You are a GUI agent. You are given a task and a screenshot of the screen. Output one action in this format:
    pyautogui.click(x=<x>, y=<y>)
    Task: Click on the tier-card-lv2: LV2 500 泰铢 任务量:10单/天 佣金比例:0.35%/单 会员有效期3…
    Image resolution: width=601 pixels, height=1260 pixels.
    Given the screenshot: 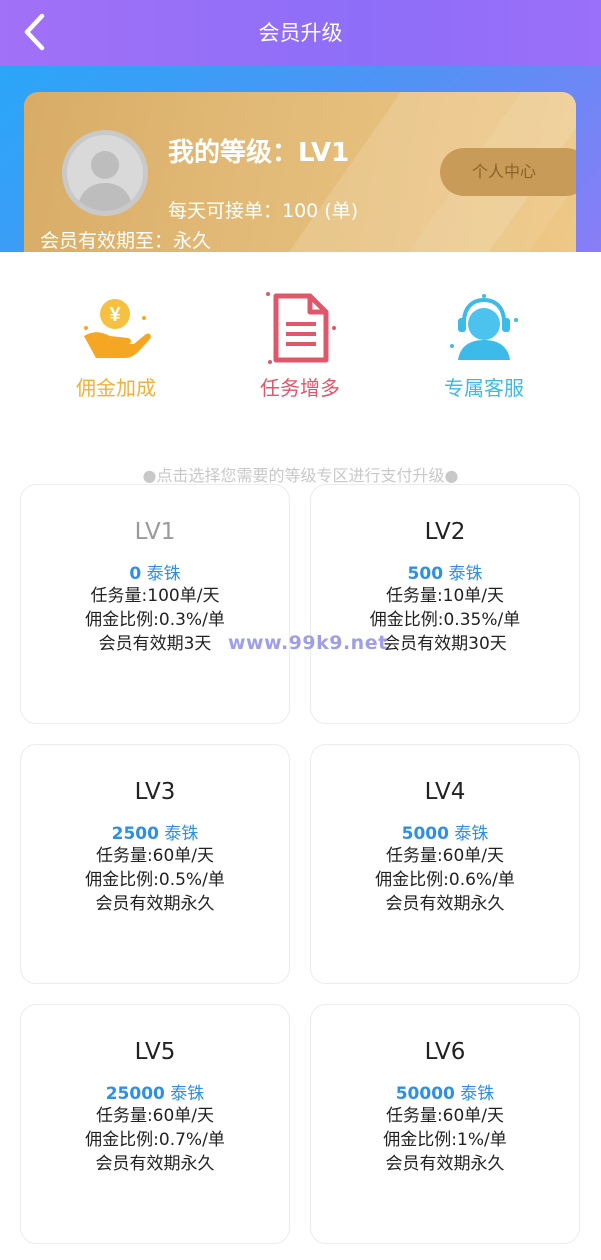 What is the action you would take?
    pyautogui.click(x=445, y=604)
    